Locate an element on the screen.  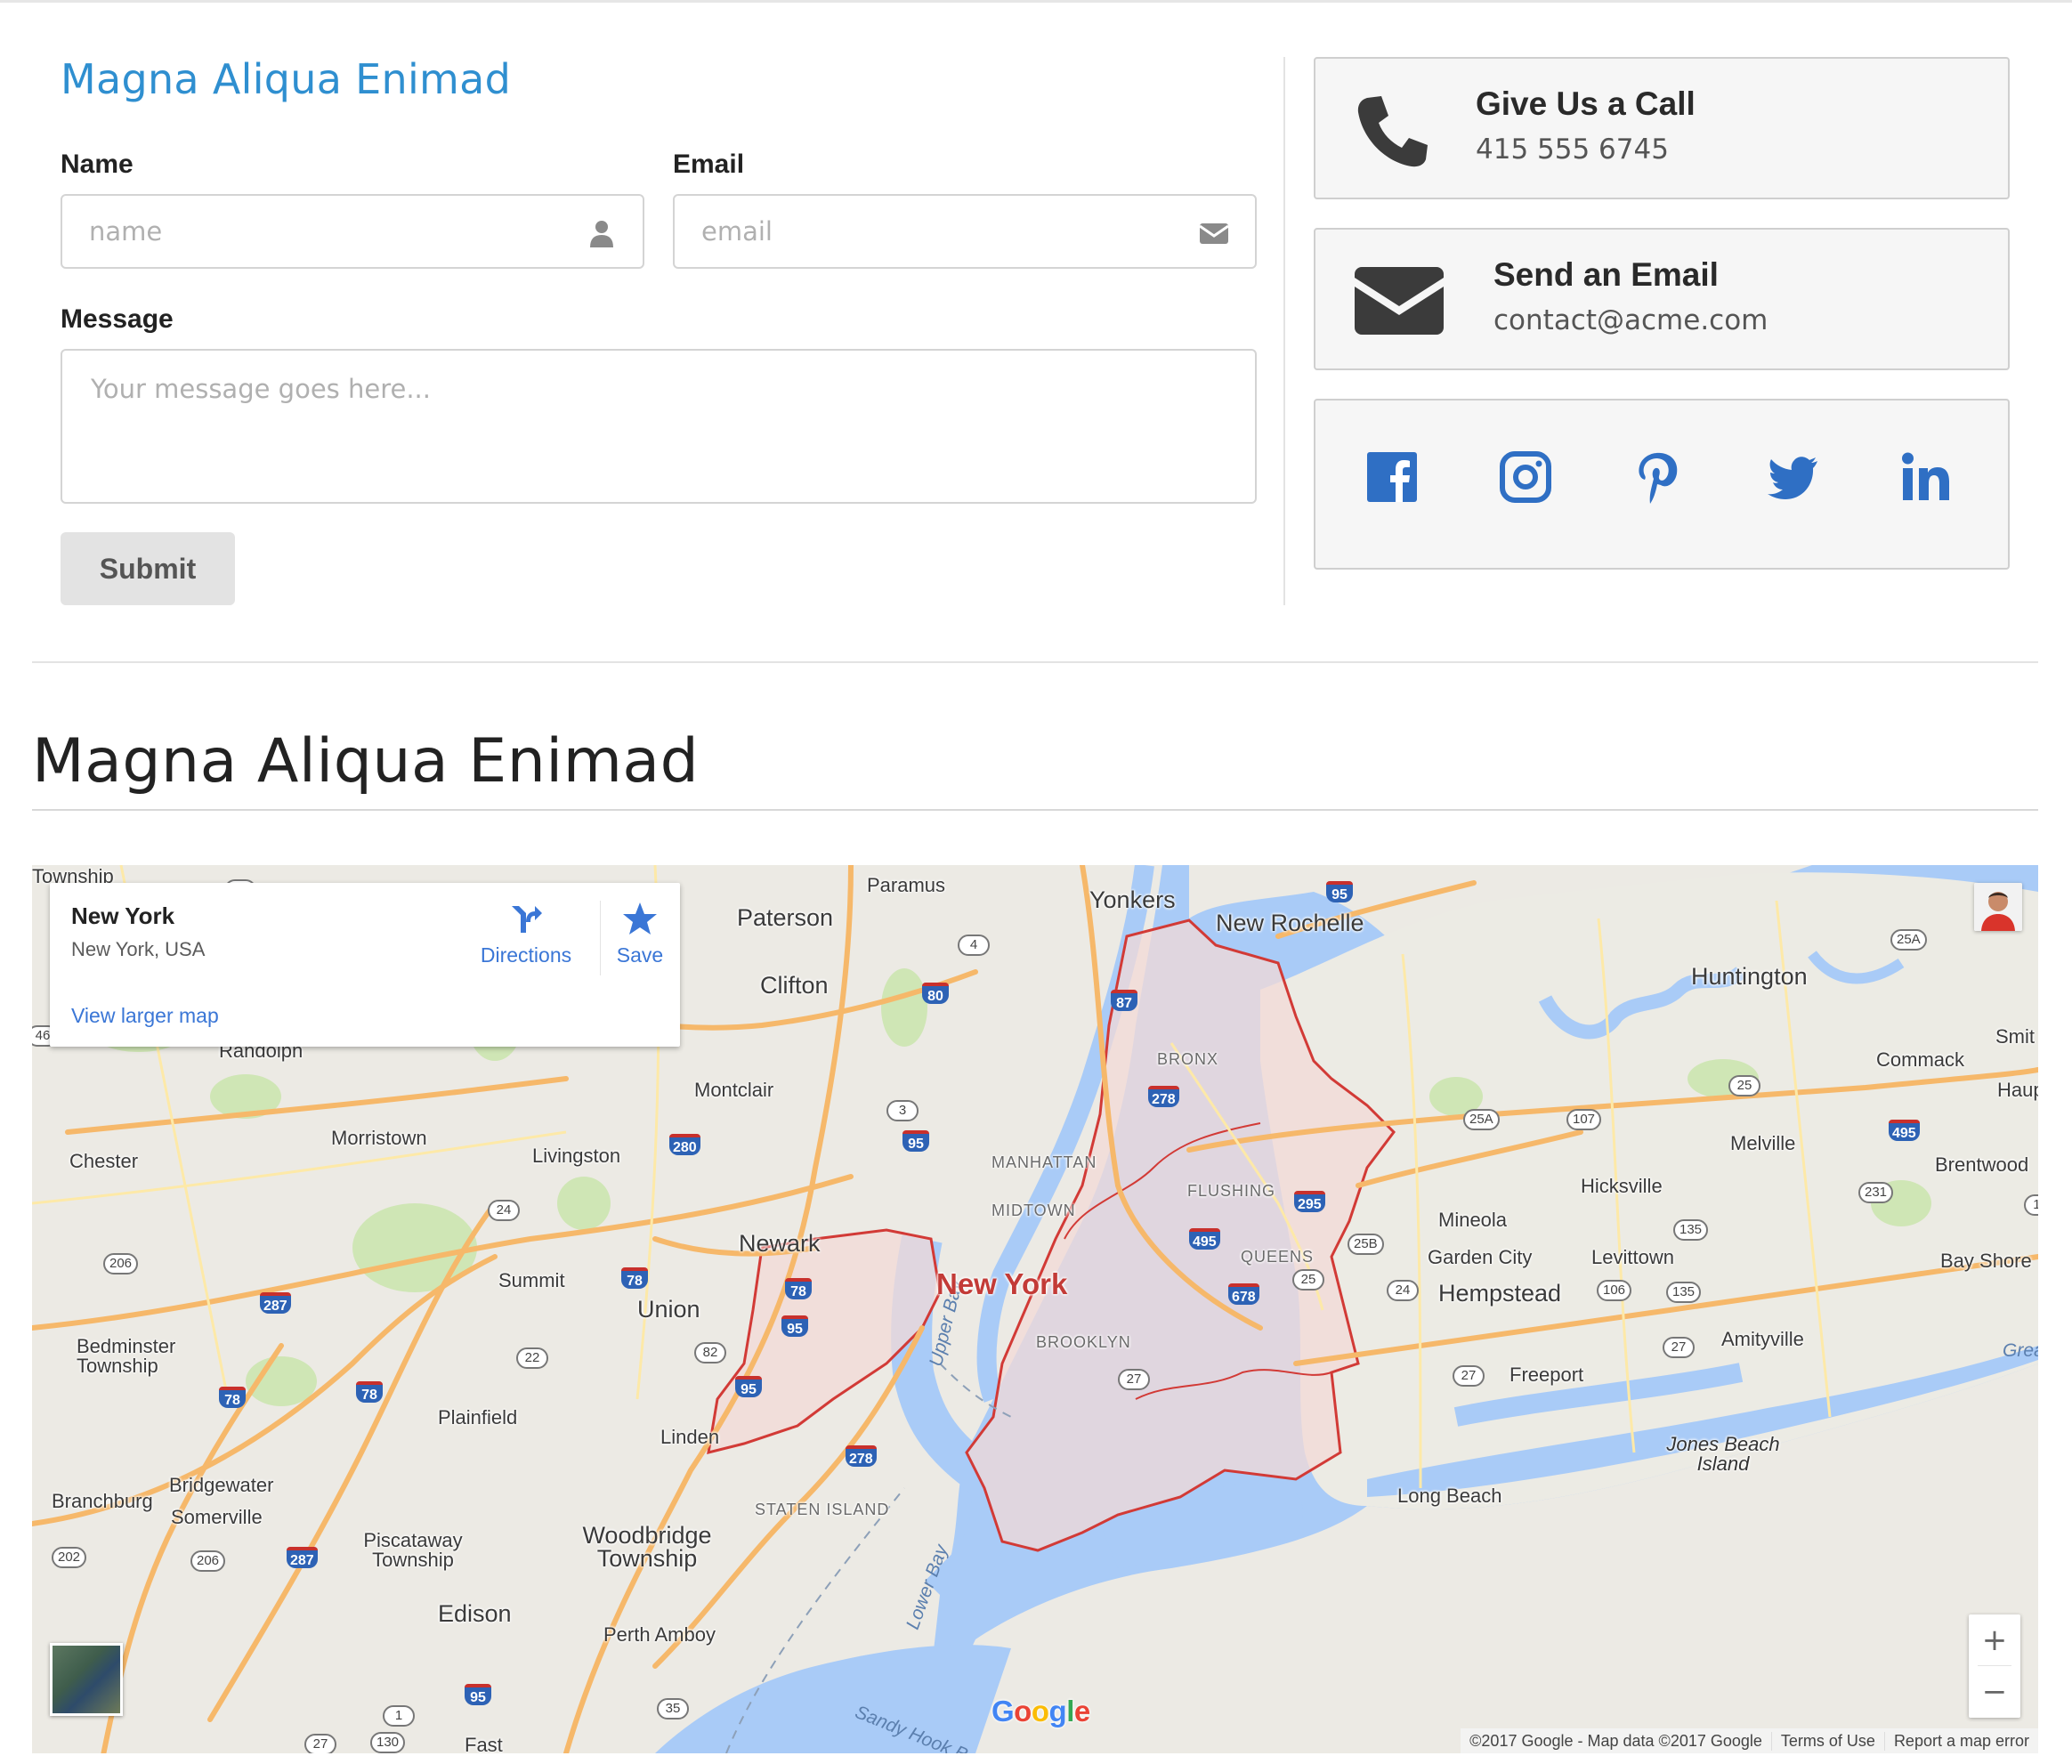
section-title-underline is located at coordinates (1035, 810).